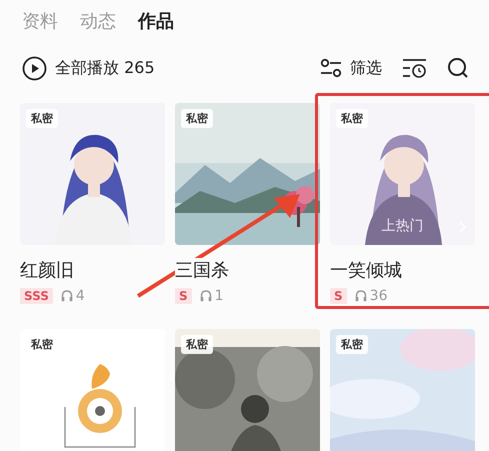 The image size is (489, 451). What do you see at coordinates (88, 68) in the screenshot?
I see `play-all-button: 全部播放 265` at bounding box center [88, 68].